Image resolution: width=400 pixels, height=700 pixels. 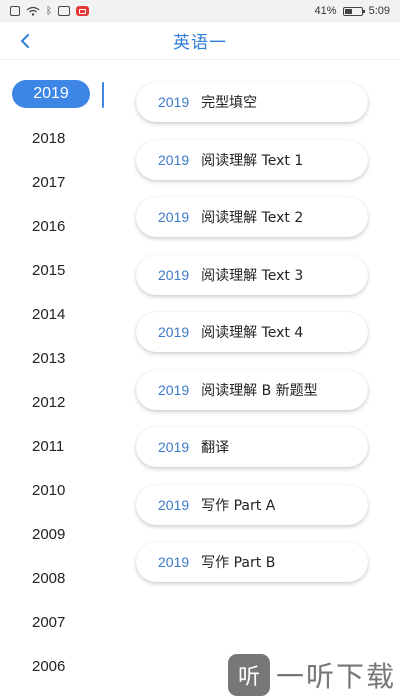 I want to click on topic-name: 写作 Part A, so click(x=238, y=505).